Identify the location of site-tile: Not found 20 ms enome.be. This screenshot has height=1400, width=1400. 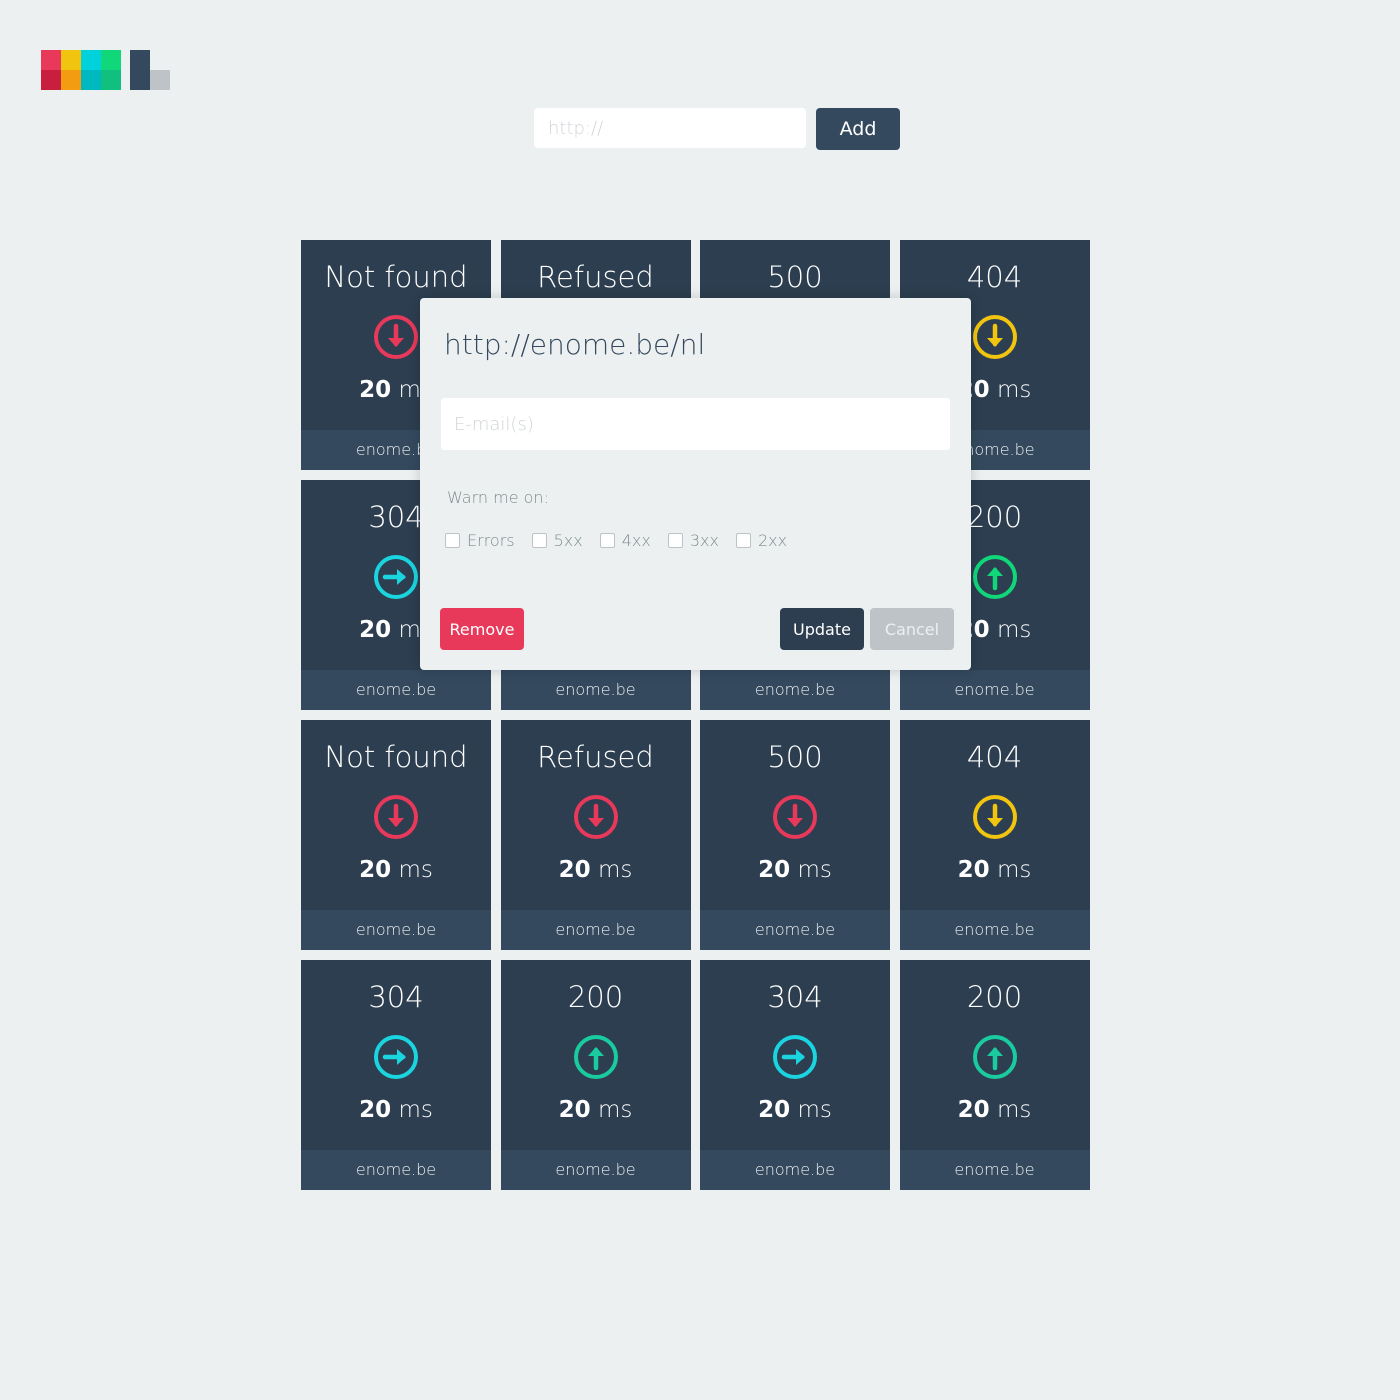
(396, 835).